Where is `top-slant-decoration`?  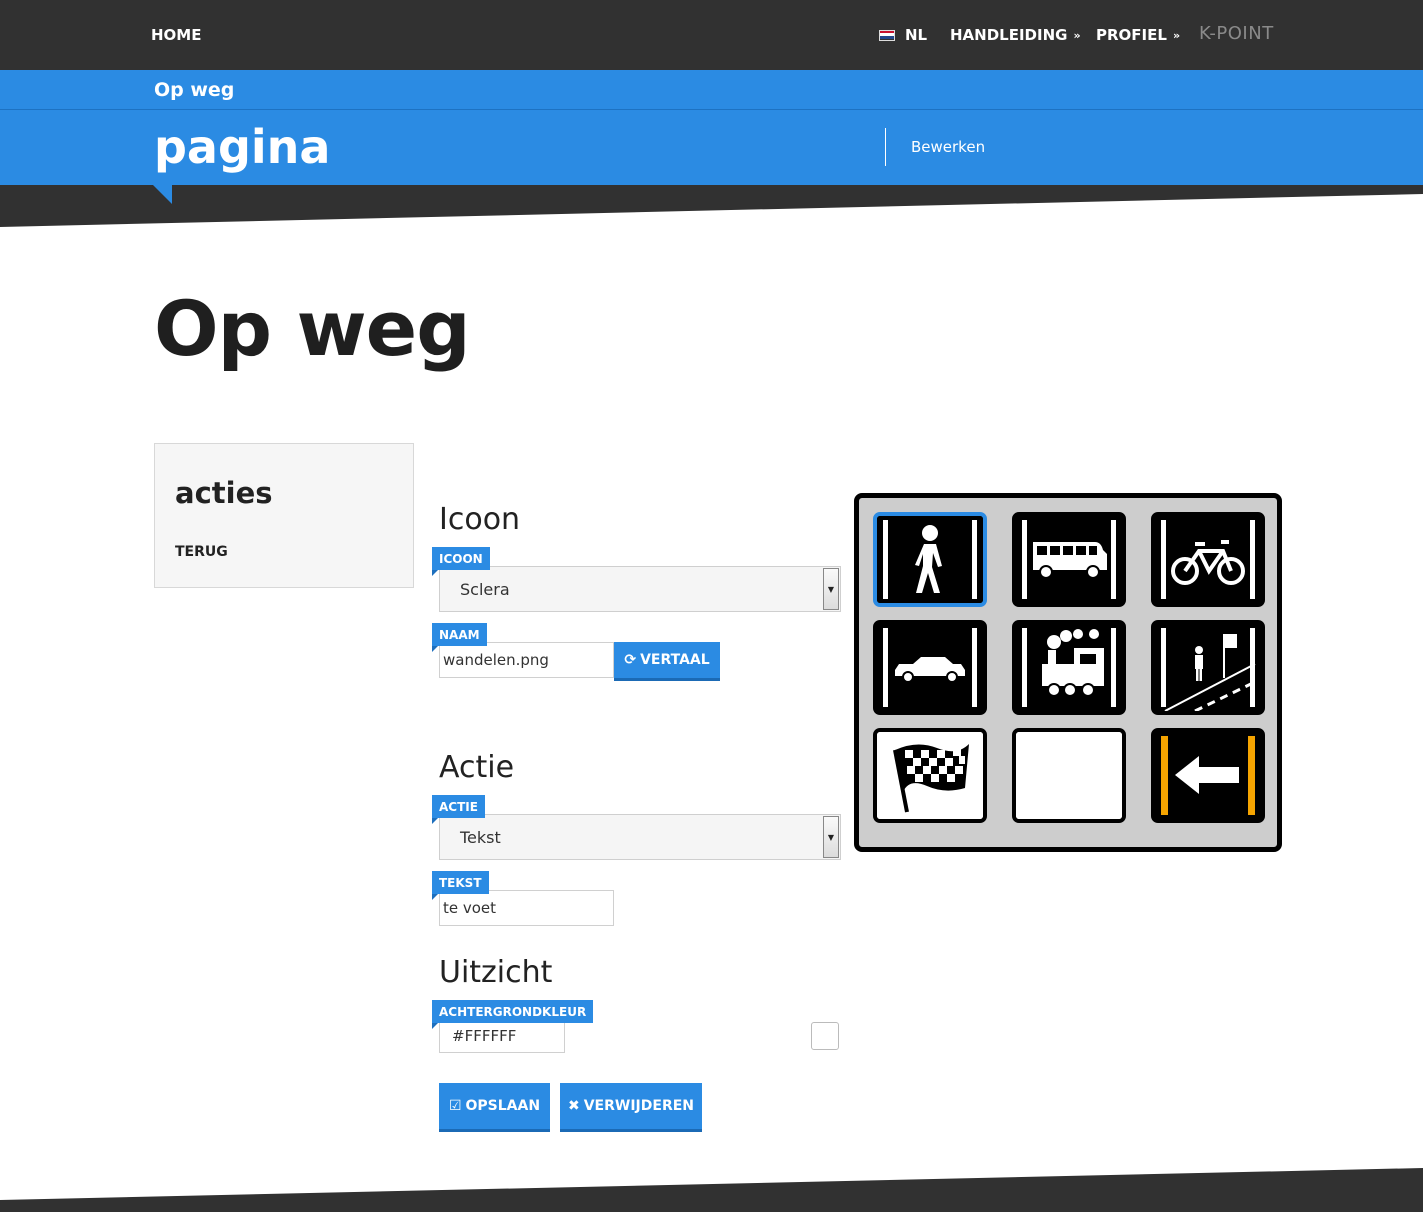 top-slant-decoration is located at coordinates (711, 206).